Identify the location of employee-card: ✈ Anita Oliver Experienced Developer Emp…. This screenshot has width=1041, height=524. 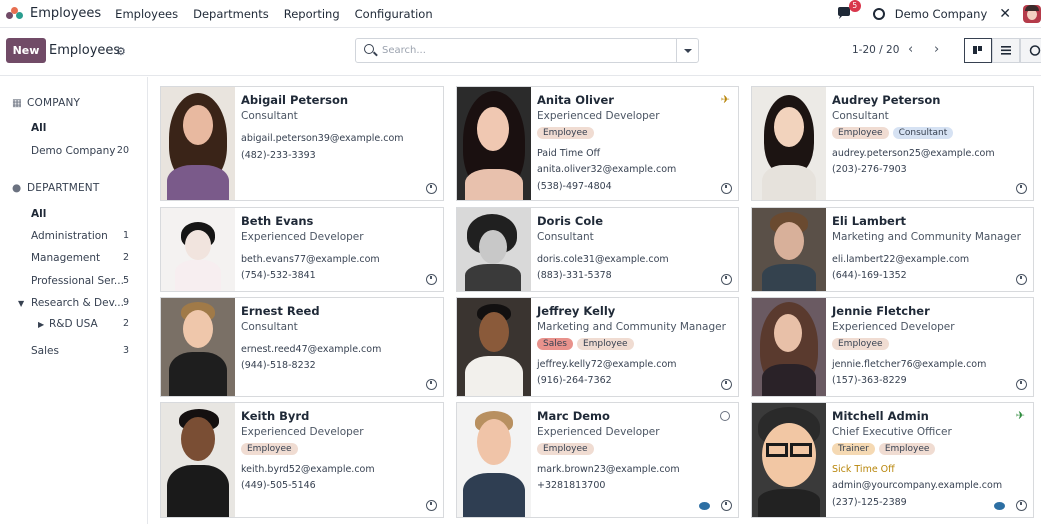
(597, 143).